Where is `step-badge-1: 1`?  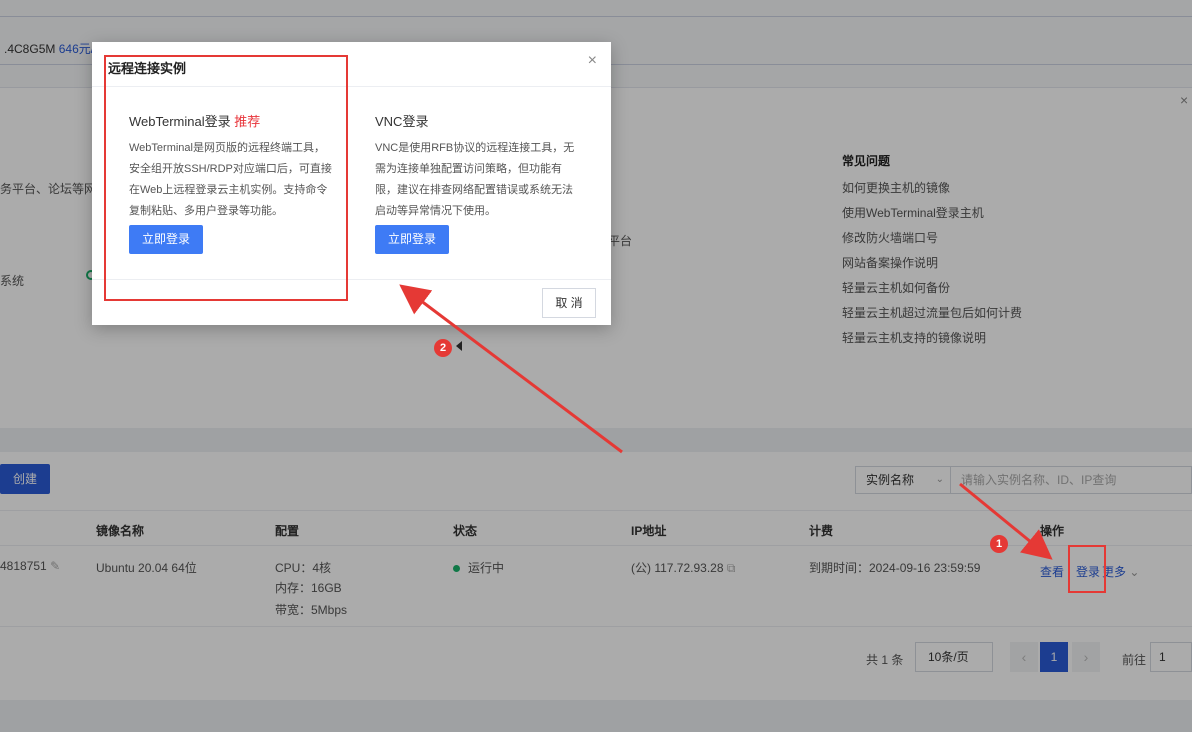
step-badge-1: 1 is located at coordinates (999, 544).